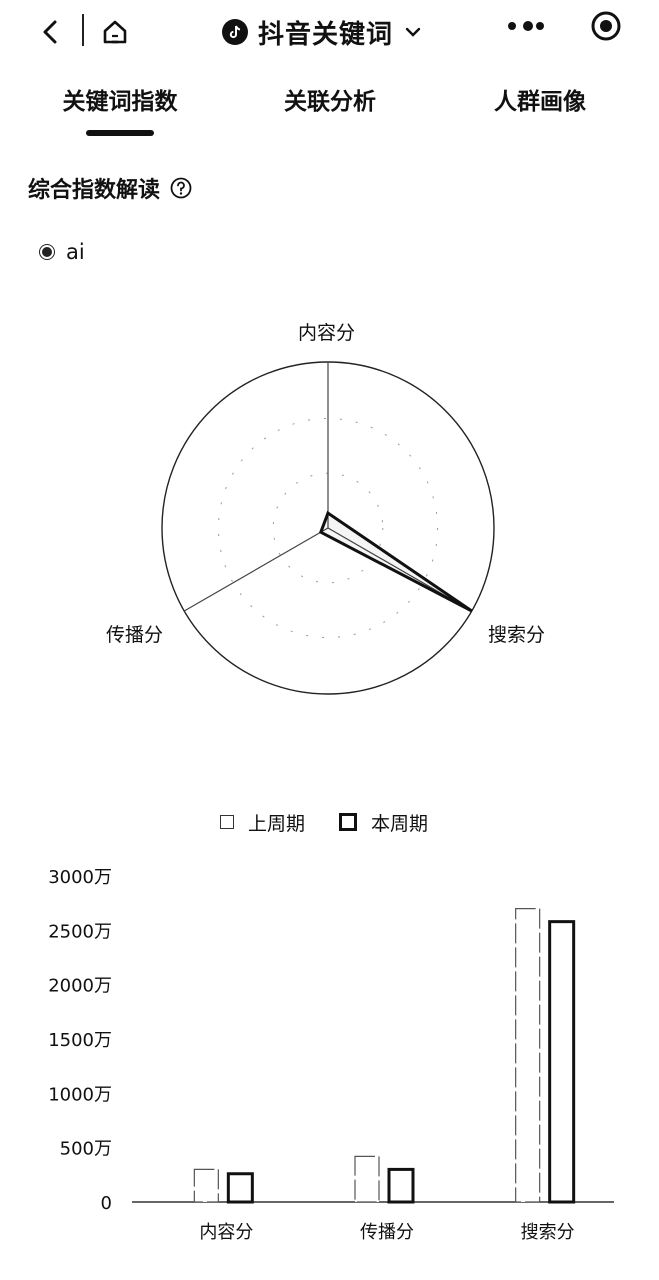 The width and height of the screenshot is (659, 1280). I want to click on y-tick-label: 2000万, so click(80, 986).